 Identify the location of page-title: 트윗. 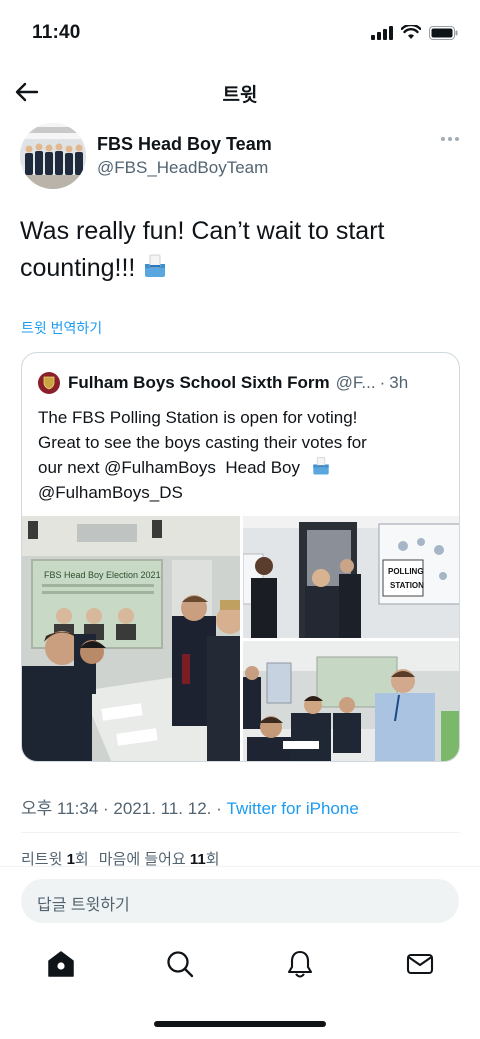
(240, 95).